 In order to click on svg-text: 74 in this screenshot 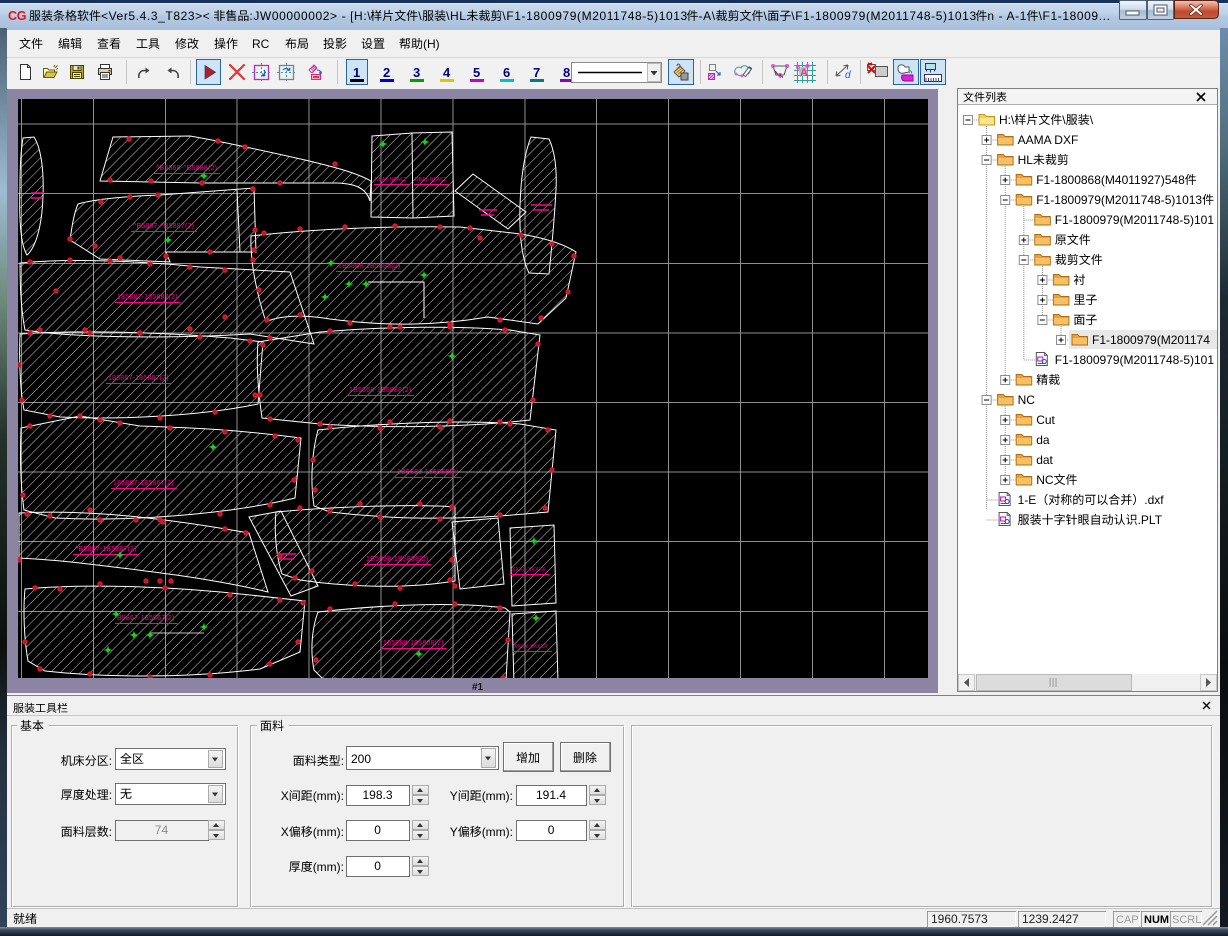, I will do `click(162, 830)`.